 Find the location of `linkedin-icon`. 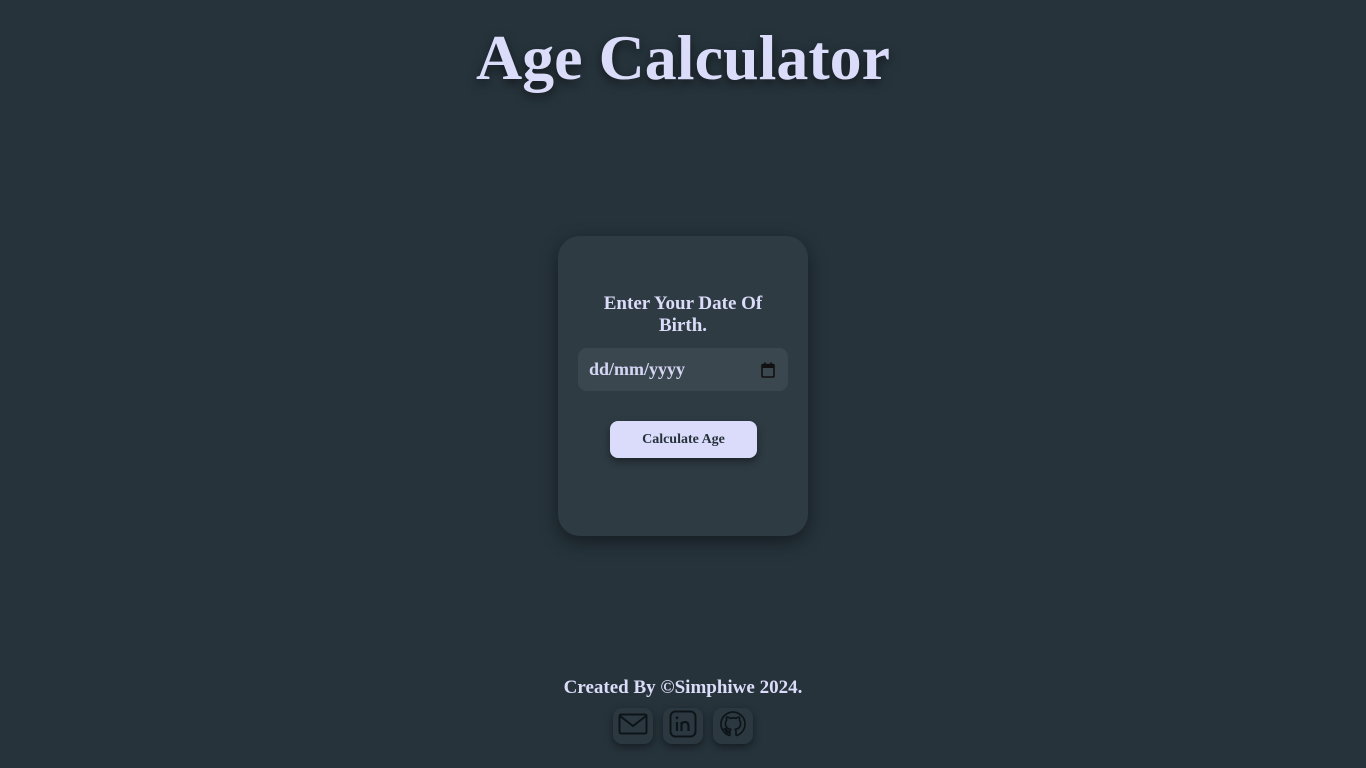

linkedin-icon is located at coordinates (683, 726).